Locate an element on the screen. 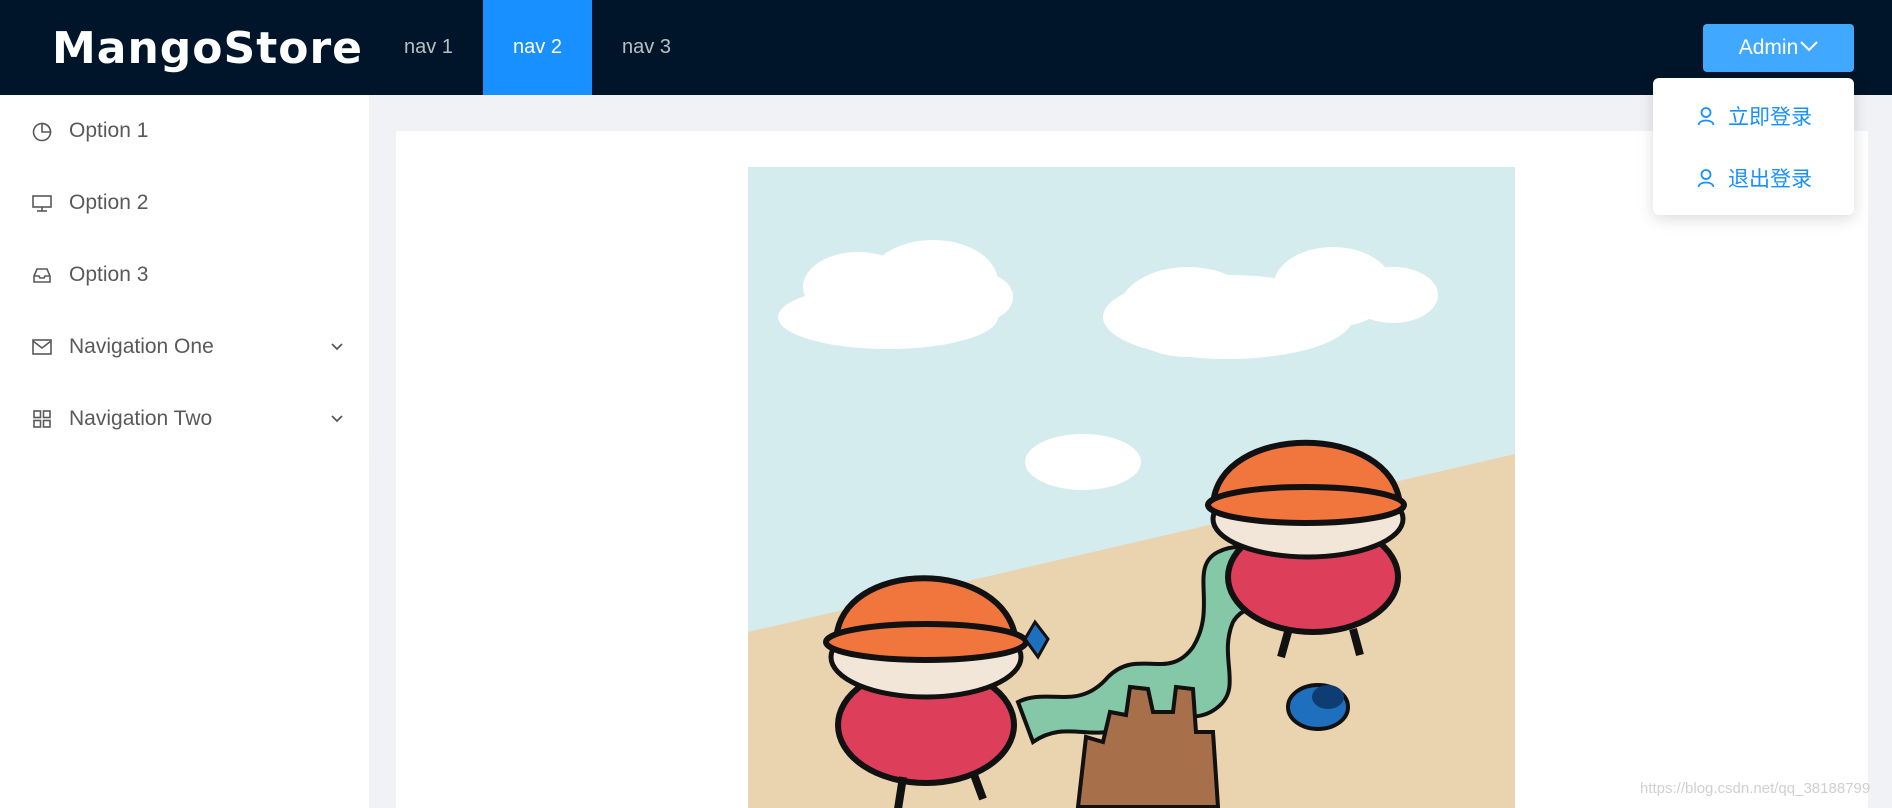 This screenshot has width=1892, height=808. sidebar-item-label: Option 2 is located at coordinates (109, 202).